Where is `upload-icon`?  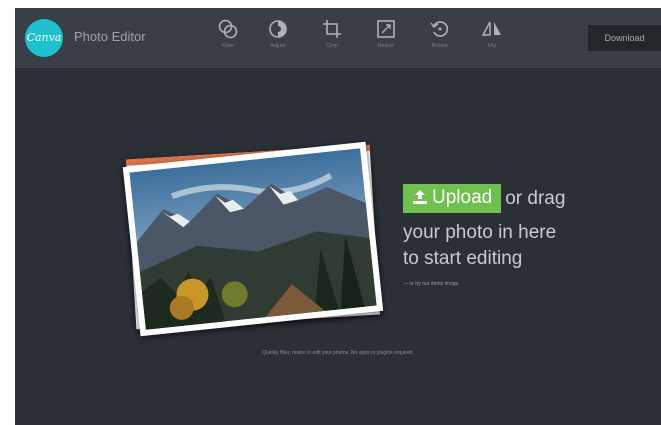 upload-icon is located at coordinates (420, 197).